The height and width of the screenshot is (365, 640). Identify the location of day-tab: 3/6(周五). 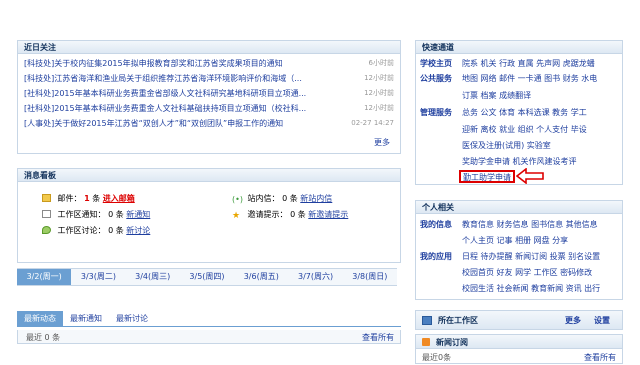
(261, 277).